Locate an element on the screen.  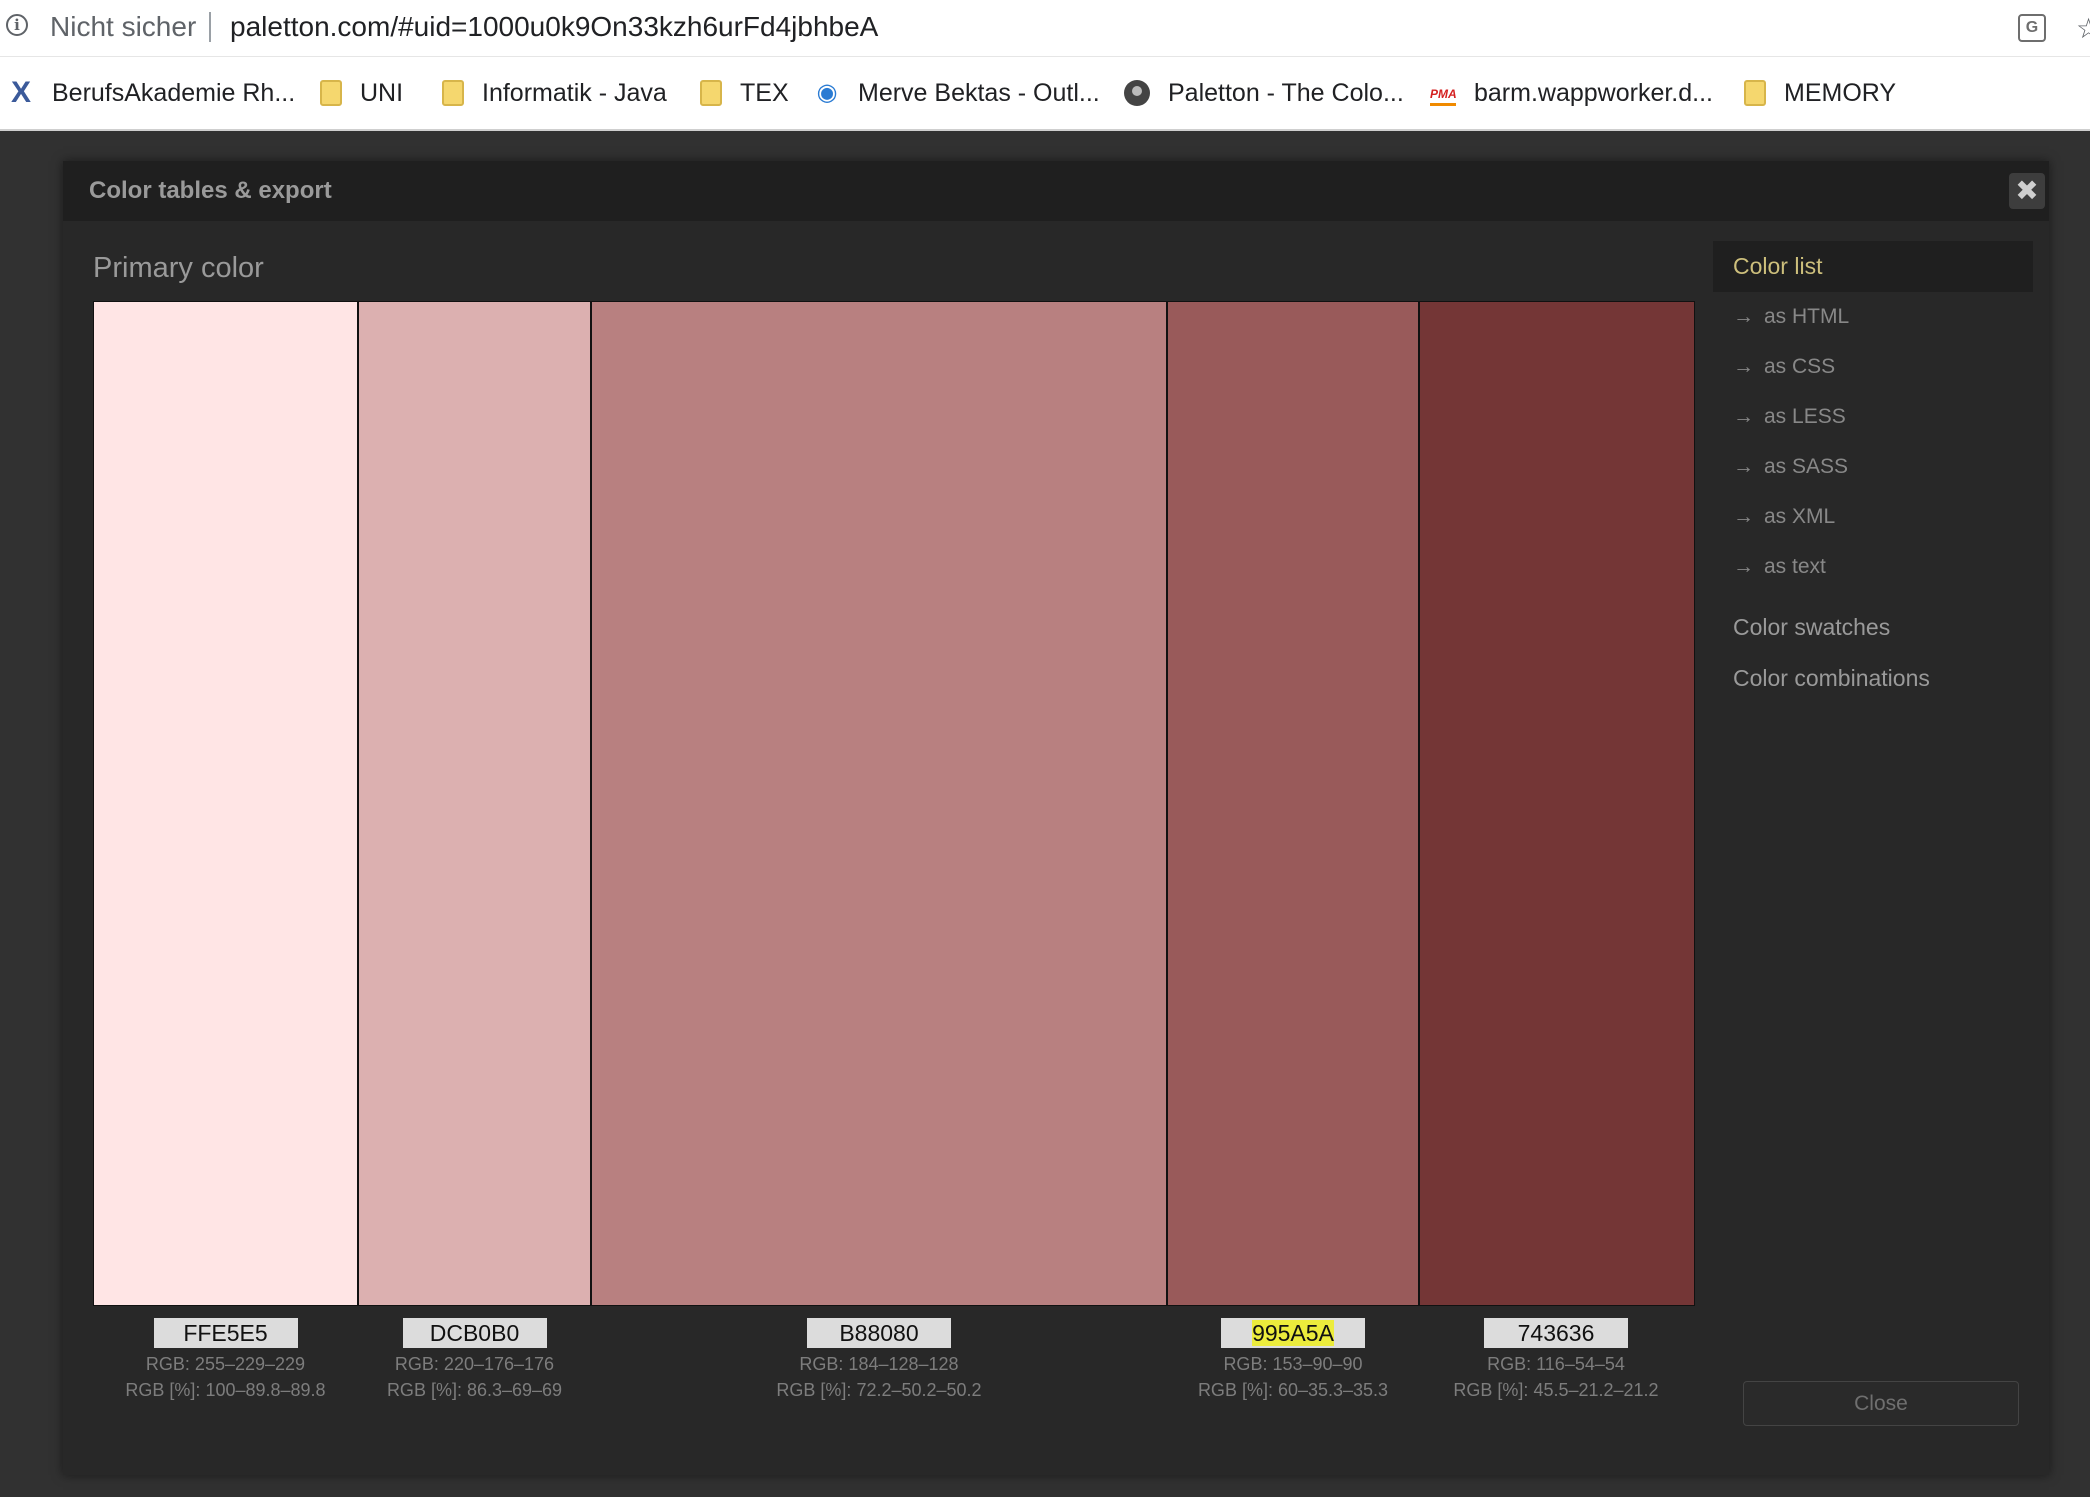
bookmark-memory: MEMORY is located at coordinates (1820, 93).